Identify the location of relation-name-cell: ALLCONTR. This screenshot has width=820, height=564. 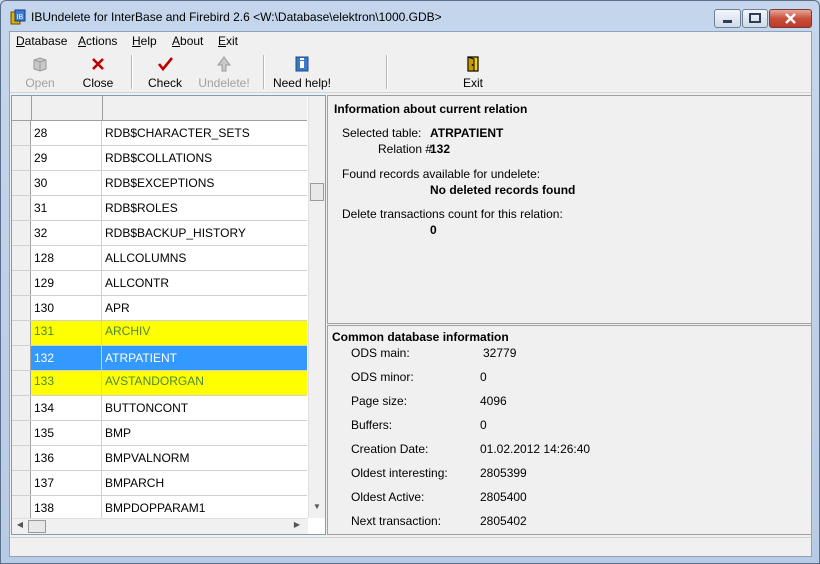
(205, 283).